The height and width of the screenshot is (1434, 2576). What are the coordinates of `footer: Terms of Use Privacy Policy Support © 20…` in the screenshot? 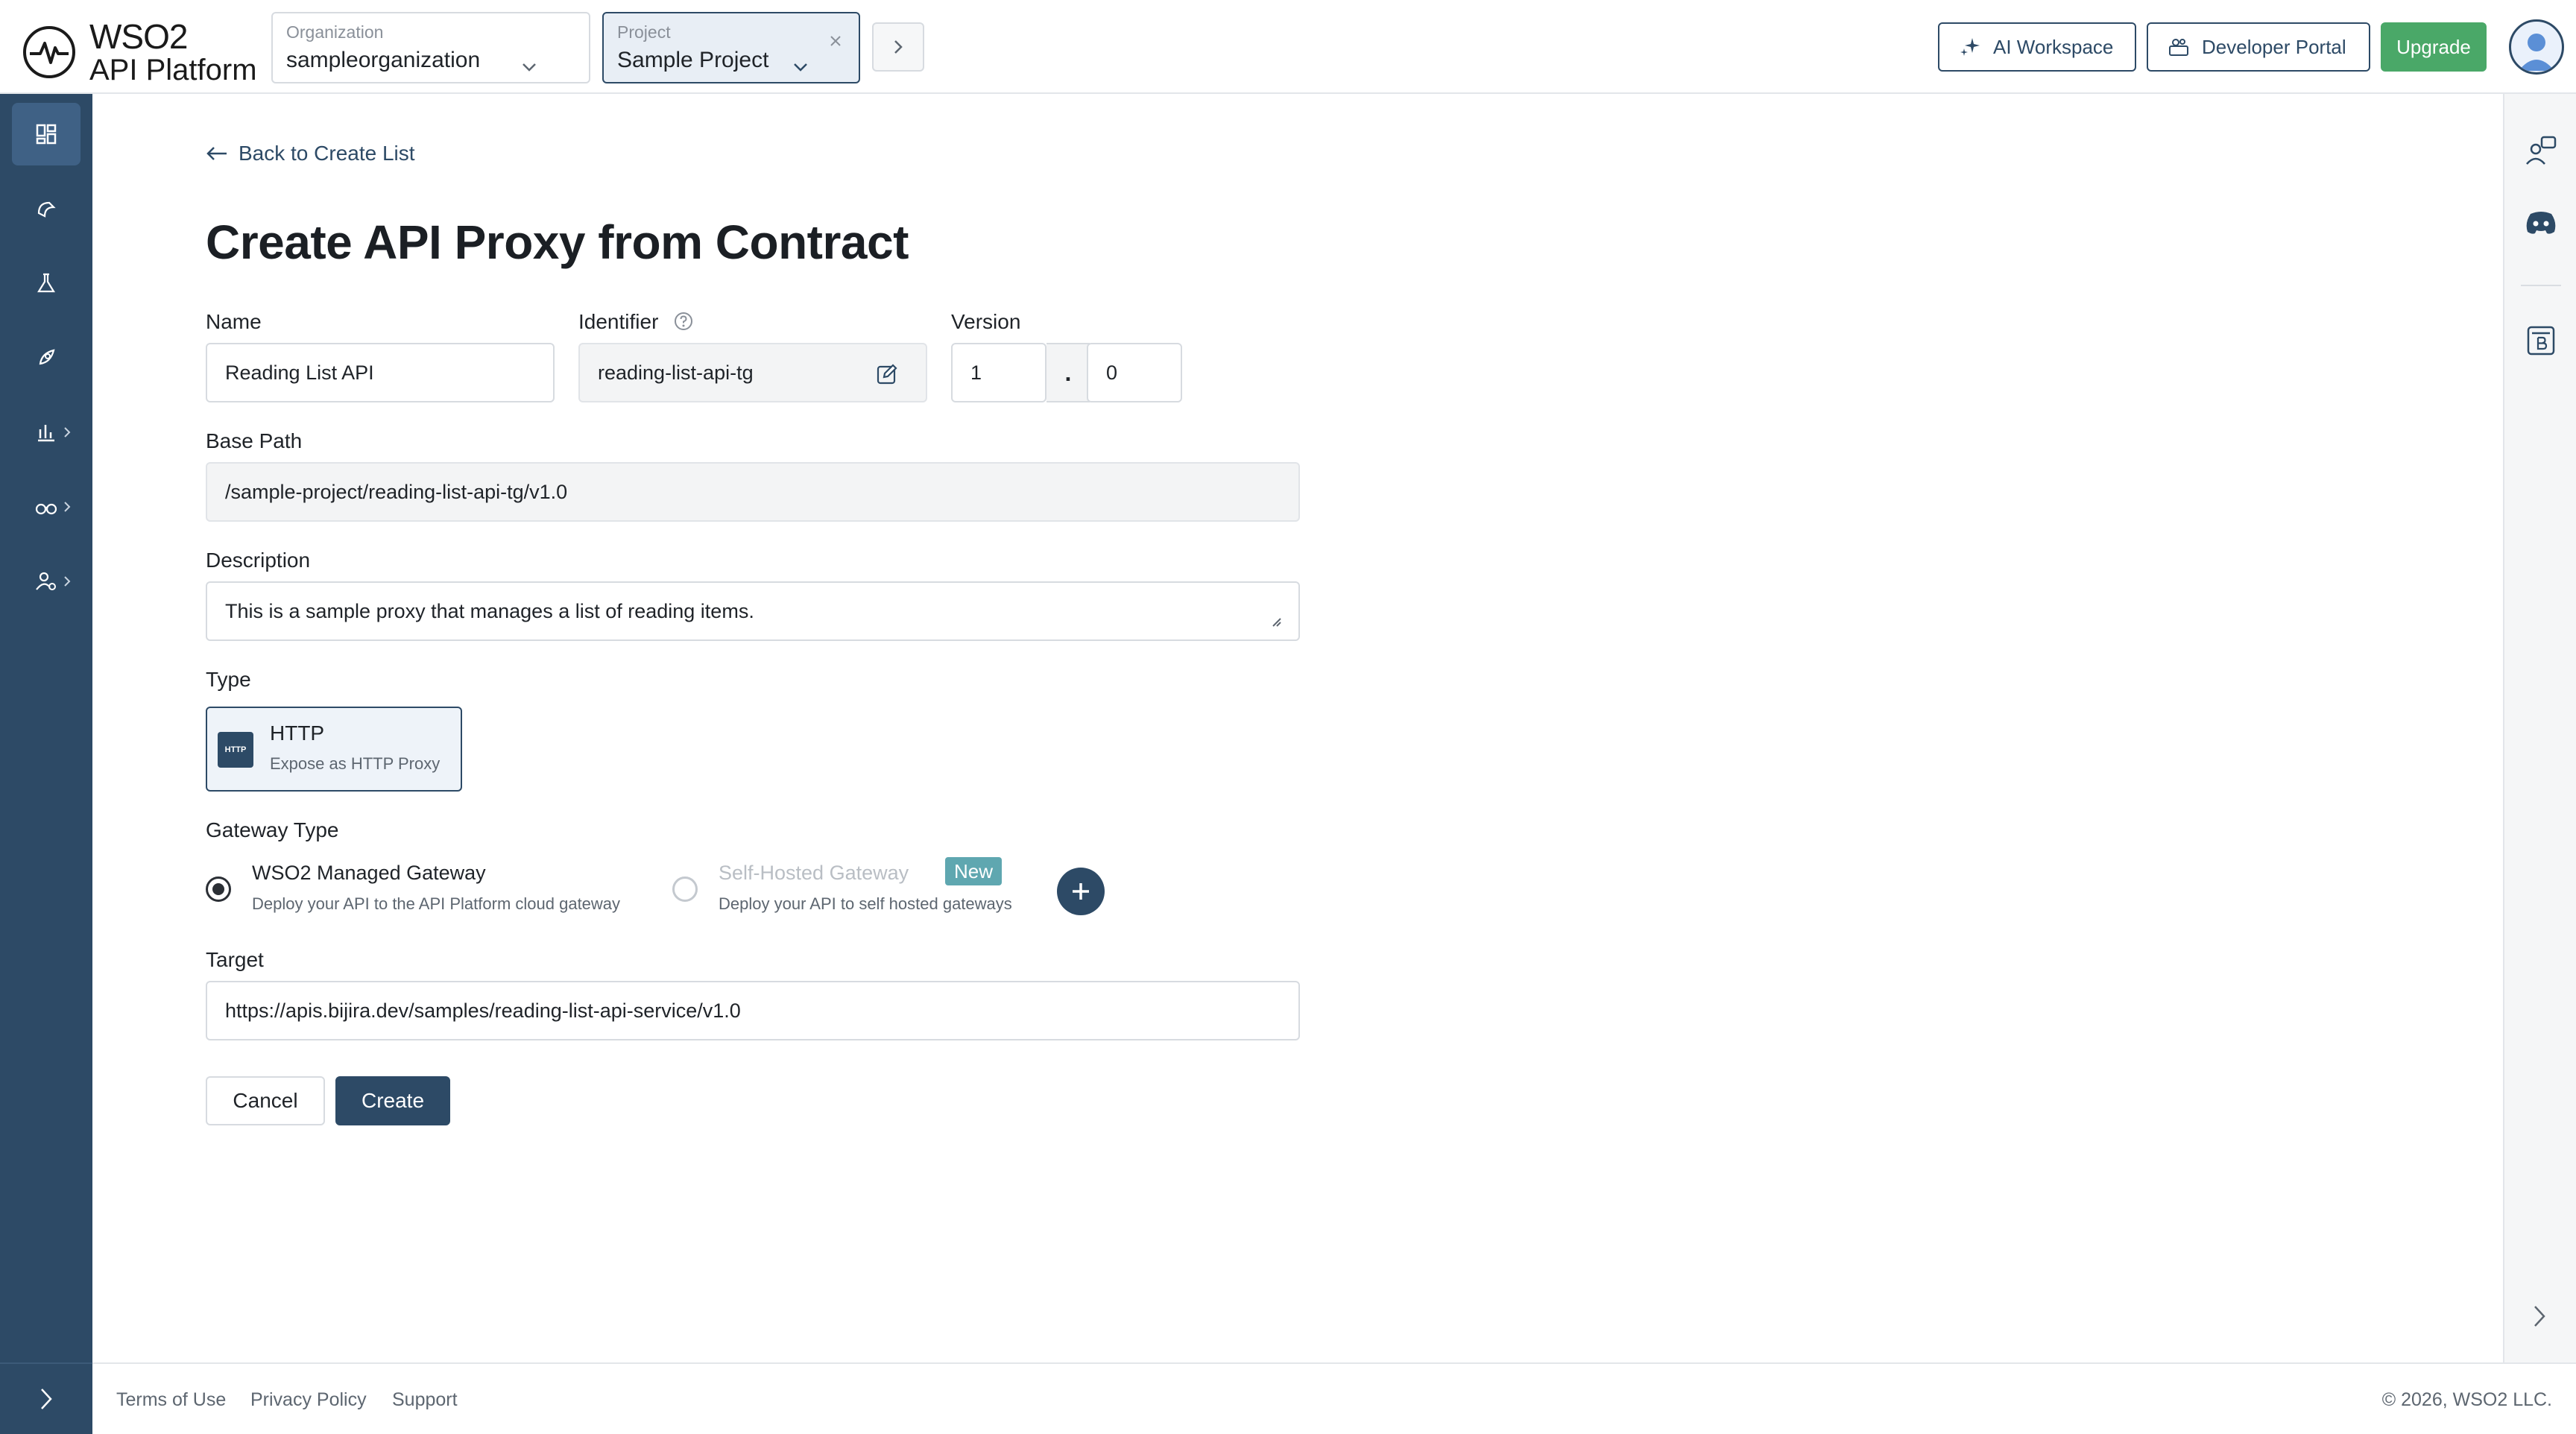 It's located at (1334, 1398).